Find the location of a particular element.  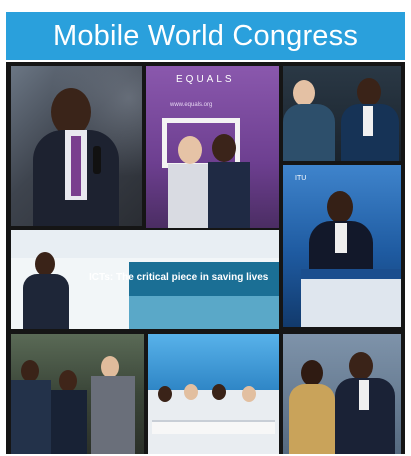

conference-table is located at coordinates (213, 427).